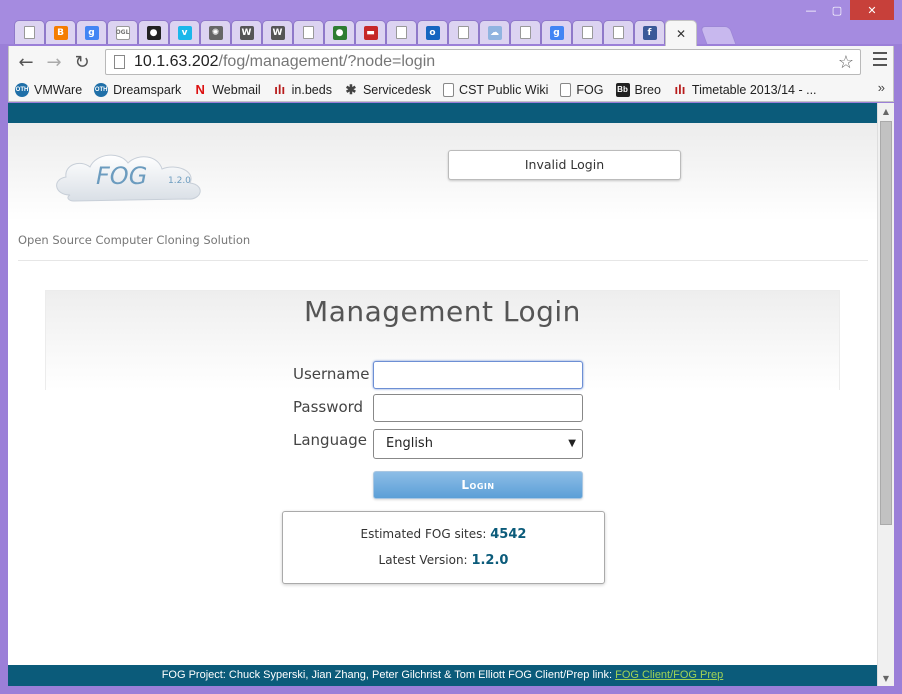  I want to click on bookmark-item: OTH VMWare, so click(49, 89).